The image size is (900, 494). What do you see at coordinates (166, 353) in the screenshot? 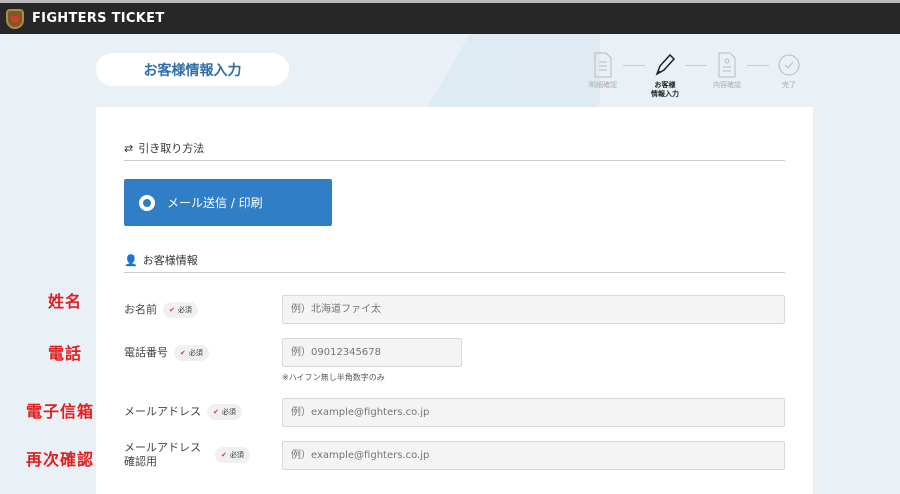
I see `phone-label: 電話番号 ✔ 必須` at bounding box center [166, 353].